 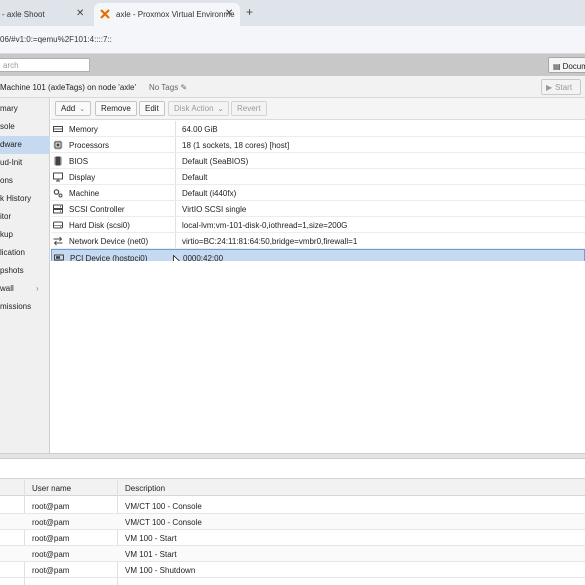 What do you see at coordinates (573, 66) in the screenshot?
I see `documentation-label: Docum` at bounding box center [573, 66].